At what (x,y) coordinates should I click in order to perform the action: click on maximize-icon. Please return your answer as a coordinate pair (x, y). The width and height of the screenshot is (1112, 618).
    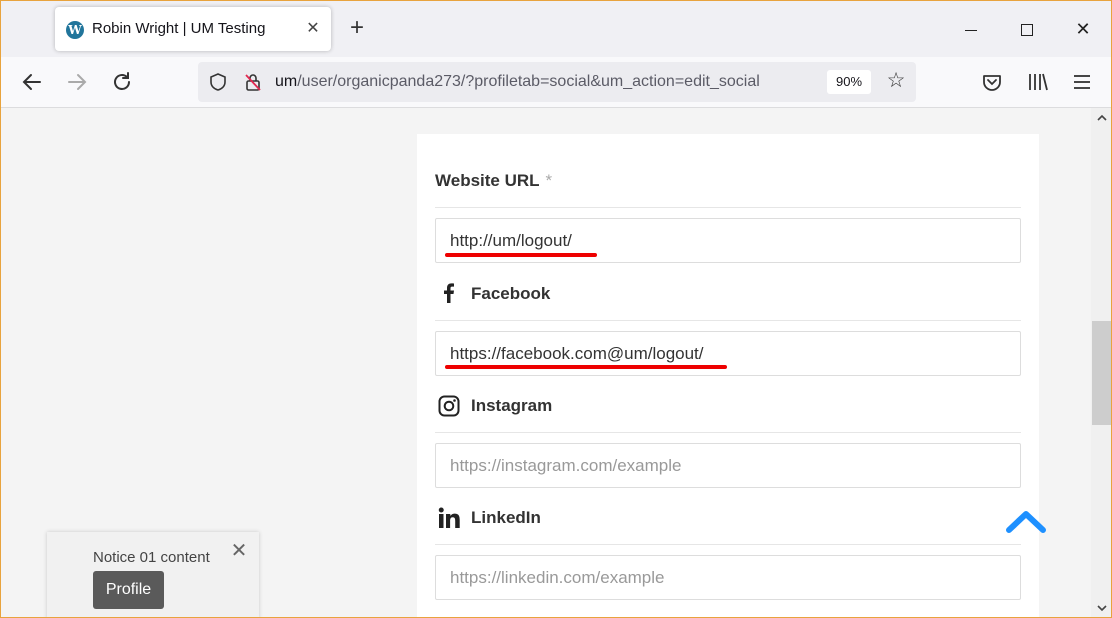
    Looking at the image, I should click on (1027, 30).